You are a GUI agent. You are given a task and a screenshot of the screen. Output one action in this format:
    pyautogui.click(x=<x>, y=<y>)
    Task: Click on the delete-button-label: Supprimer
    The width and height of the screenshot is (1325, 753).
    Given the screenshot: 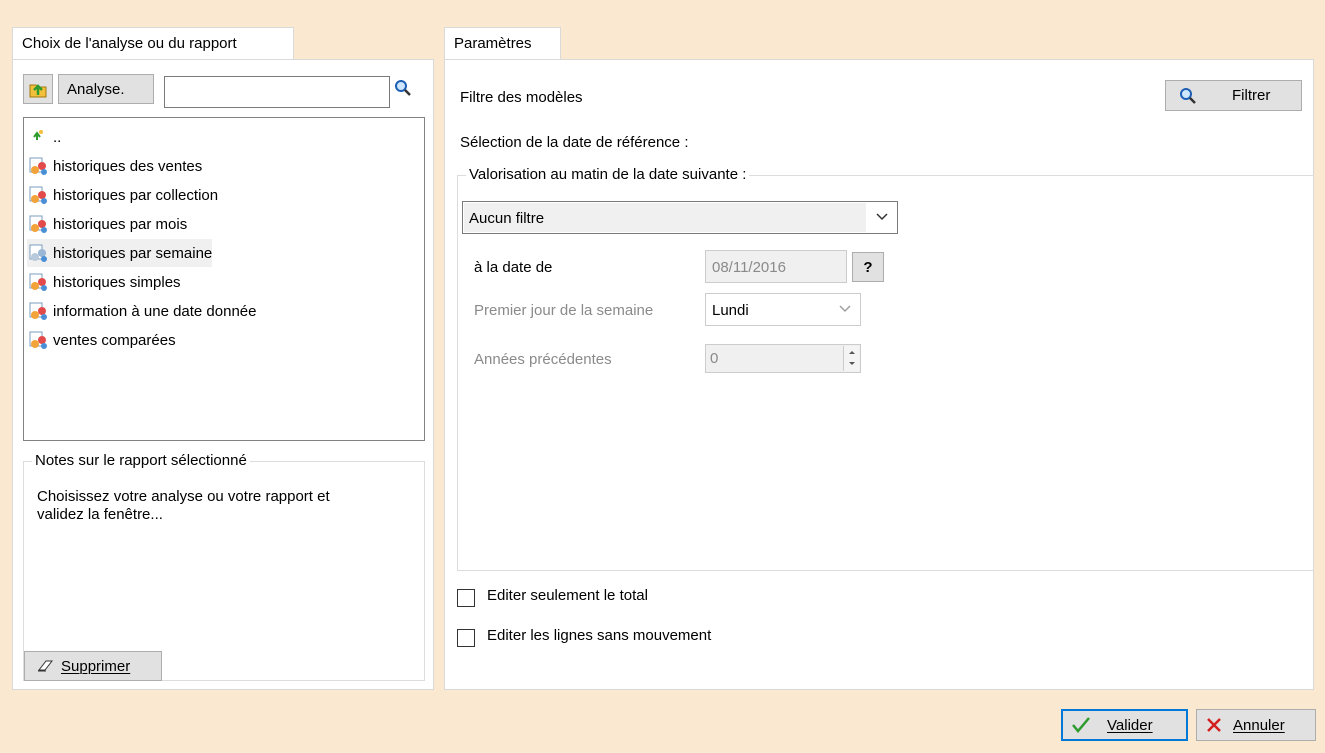 What is the action you would take?
    pyautogui.click(x=96, y=666)
    